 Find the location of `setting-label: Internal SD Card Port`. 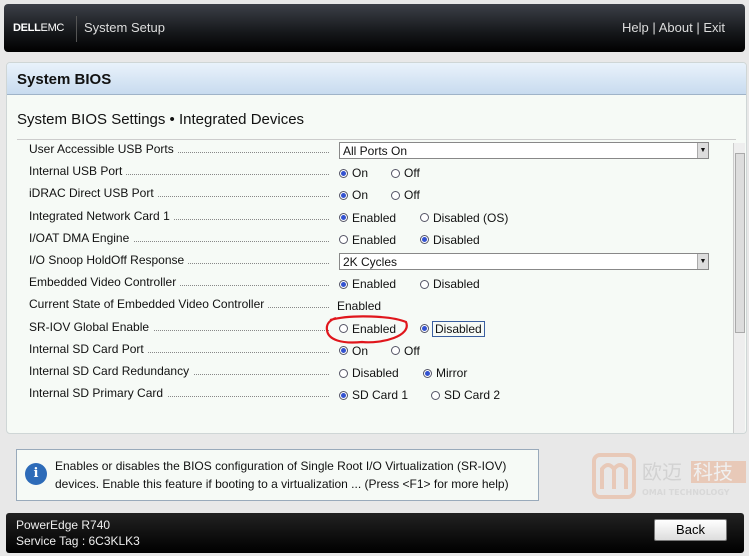

setting-label: Internal SD Card Port is located at coordinates (88, 348).